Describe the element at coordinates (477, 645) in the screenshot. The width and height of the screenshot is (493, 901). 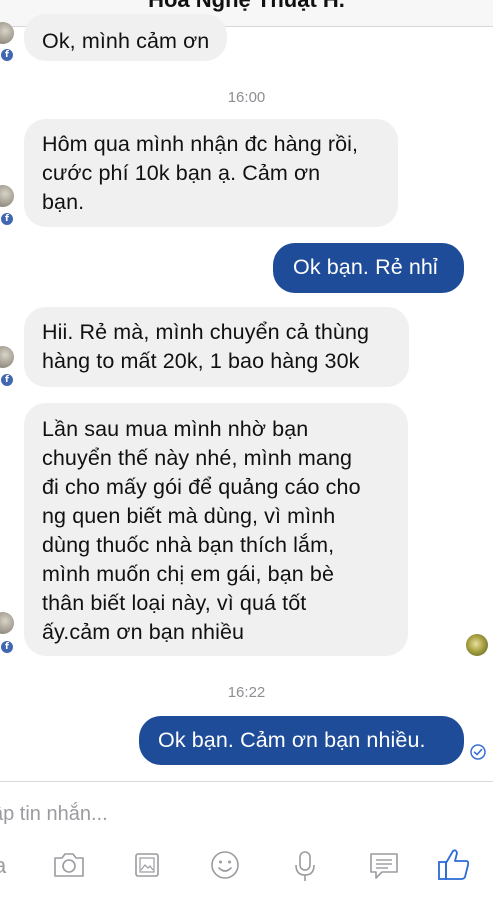
I see `seen-by-avatar` at that location.